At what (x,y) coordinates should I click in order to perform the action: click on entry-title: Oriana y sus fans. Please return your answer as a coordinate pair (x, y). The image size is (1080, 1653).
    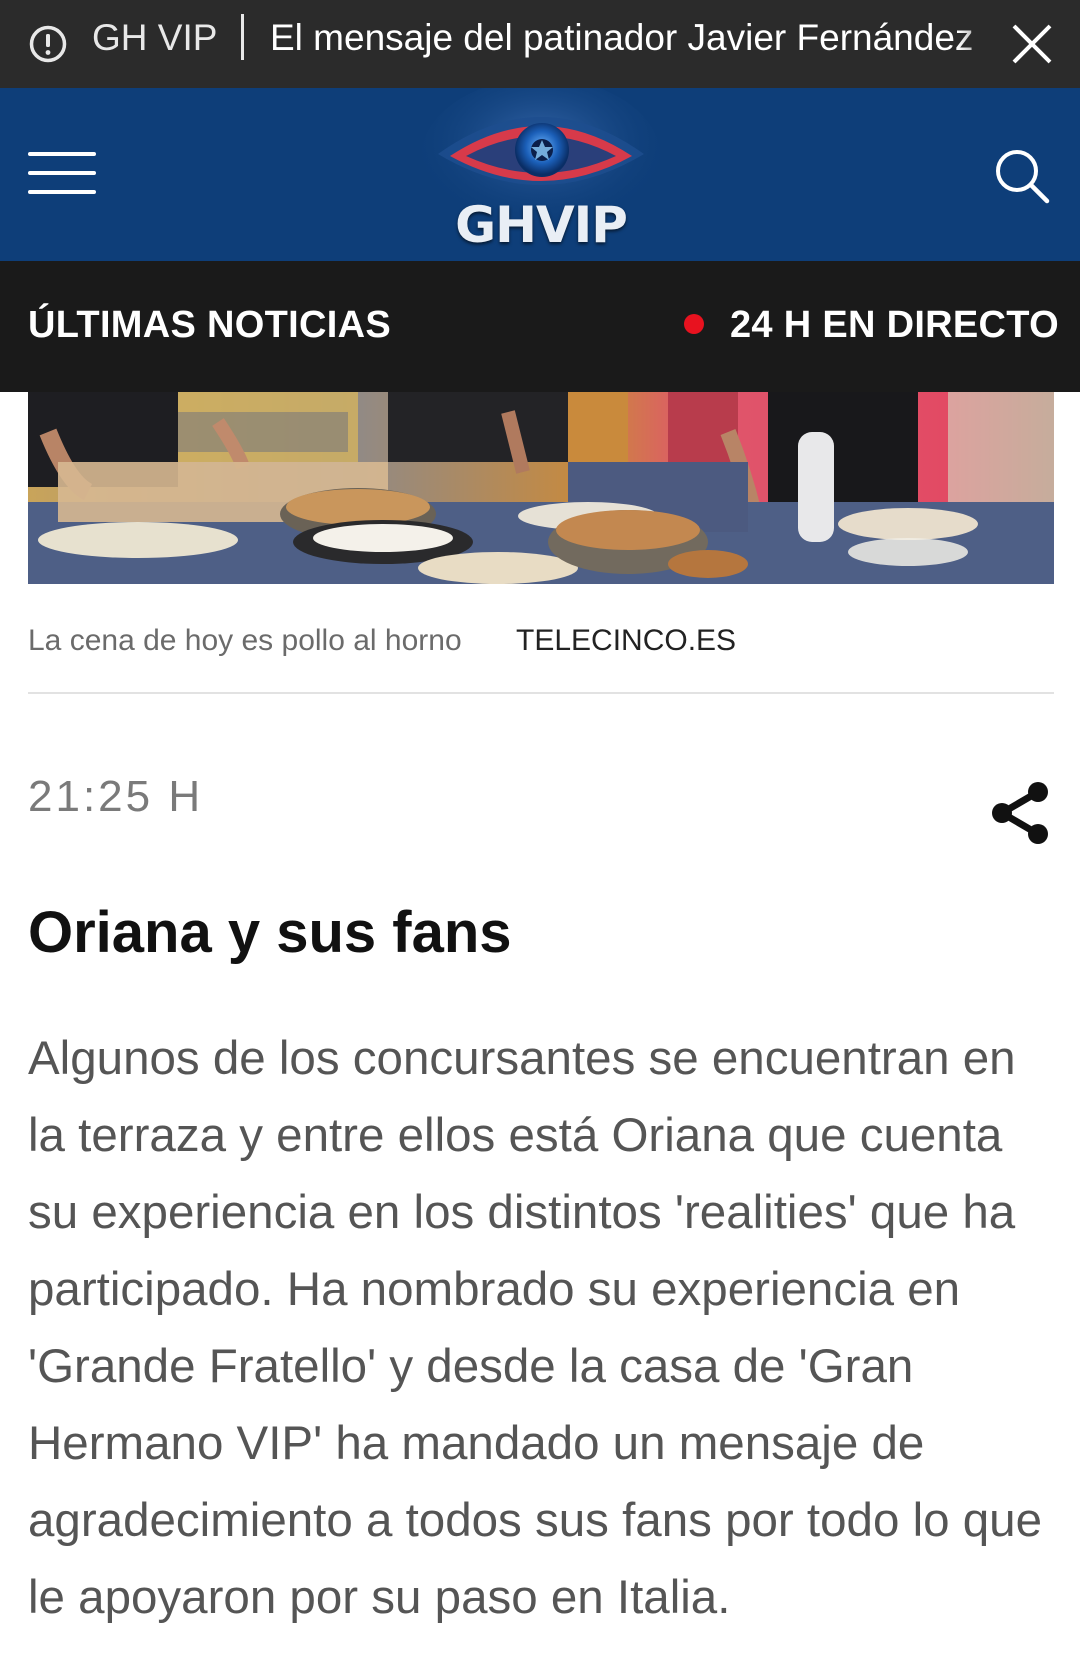
    Looking at the image, I should click on (270, 932).